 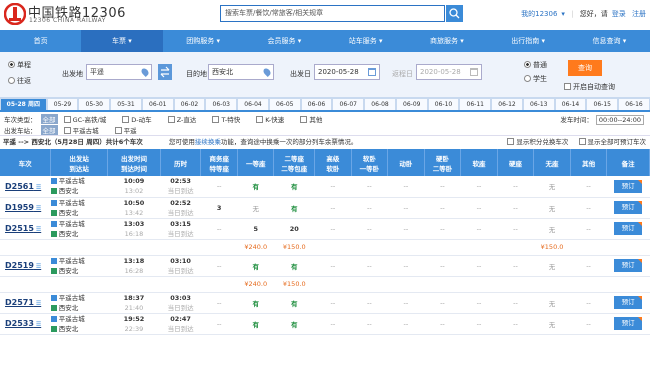 I want to click on nav-group: 团购服务 ▾, so click(x=203, y=41).